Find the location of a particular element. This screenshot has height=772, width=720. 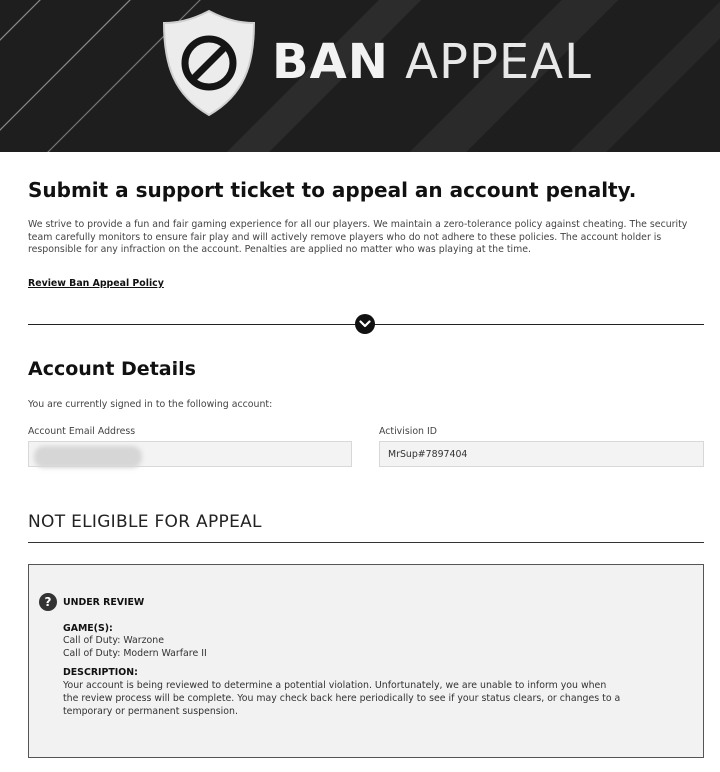

eligibility-divider is located at coordinates (366, 542).